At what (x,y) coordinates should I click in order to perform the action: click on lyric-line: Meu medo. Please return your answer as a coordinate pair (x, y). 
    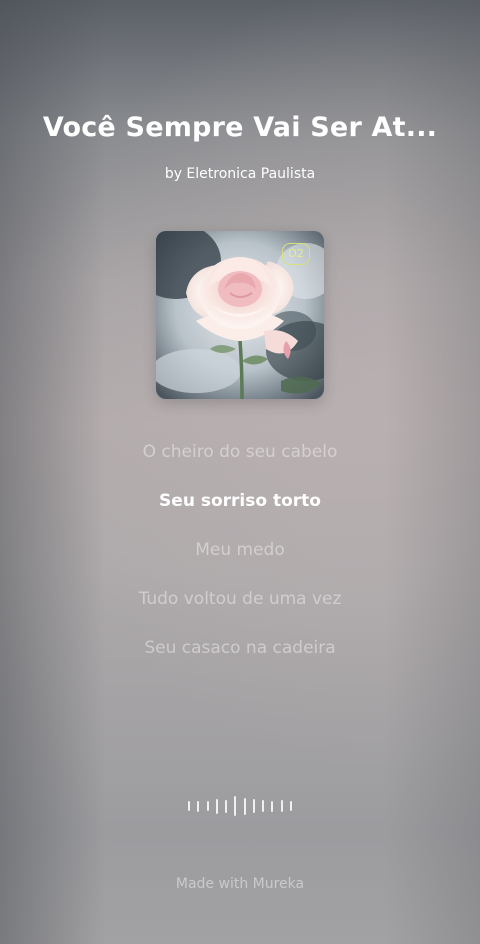
    Looking at the image, I should click on (240, 559).